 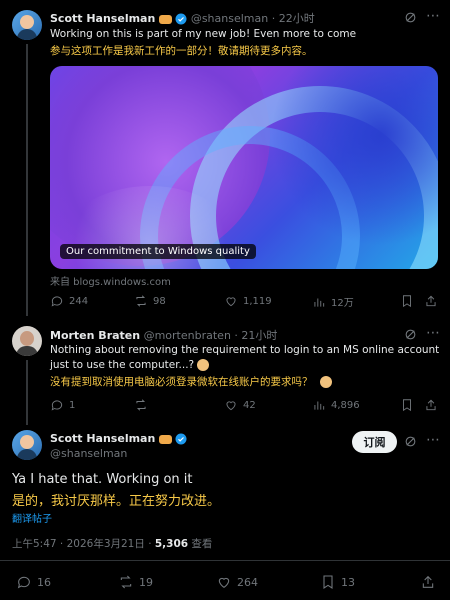 I want to click on like-button: 264, so click(x=237, y=582).